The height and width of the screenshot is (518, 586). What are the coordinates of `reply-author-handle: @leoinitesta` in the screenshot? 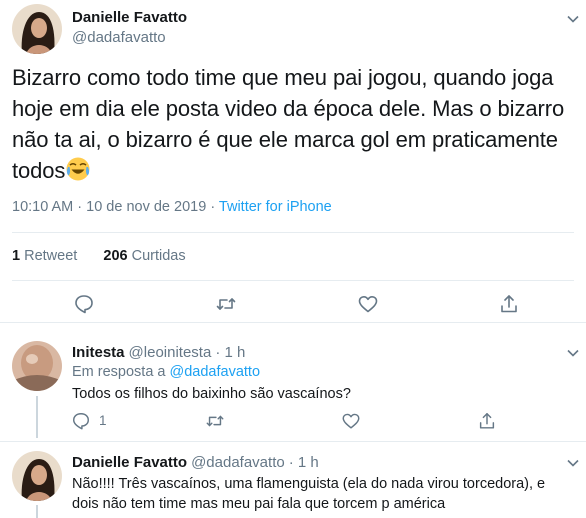 It's located at (170, 352).